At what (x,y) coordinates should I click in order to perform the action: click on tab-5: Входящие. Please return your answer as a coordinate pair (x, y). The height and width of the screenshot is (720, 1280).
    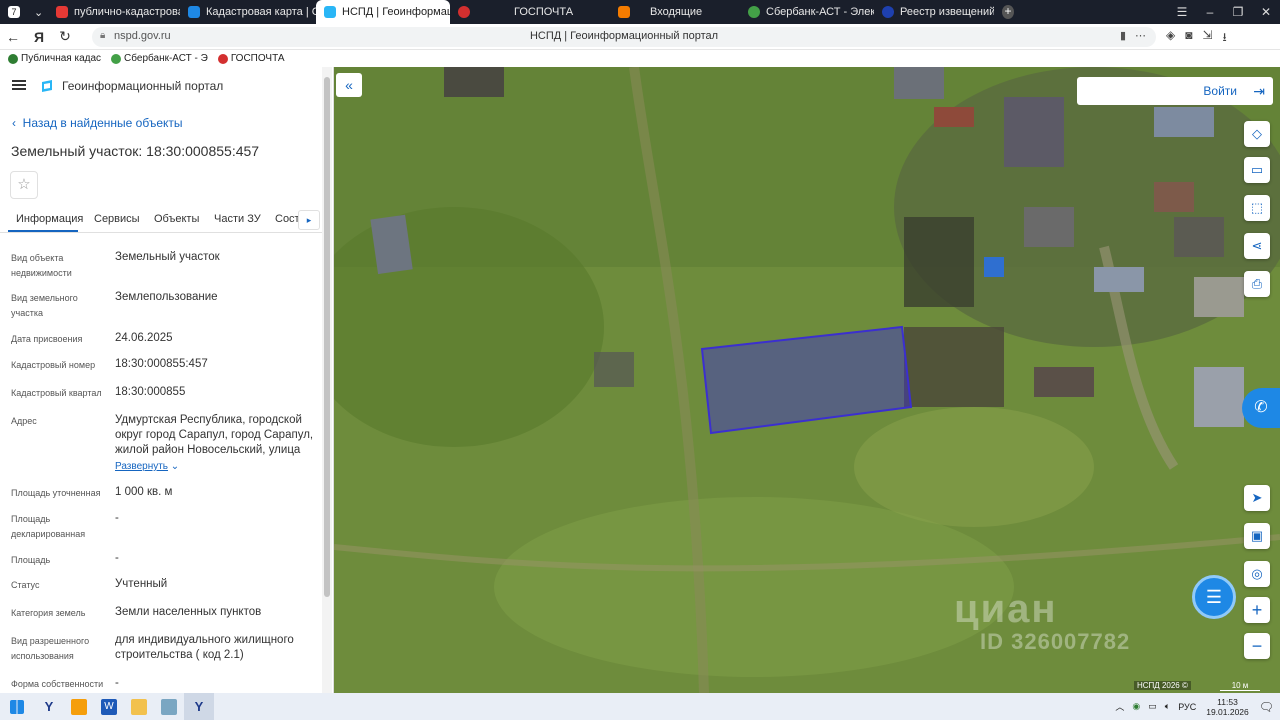
    Looking at the image, I should click on (675, 12).